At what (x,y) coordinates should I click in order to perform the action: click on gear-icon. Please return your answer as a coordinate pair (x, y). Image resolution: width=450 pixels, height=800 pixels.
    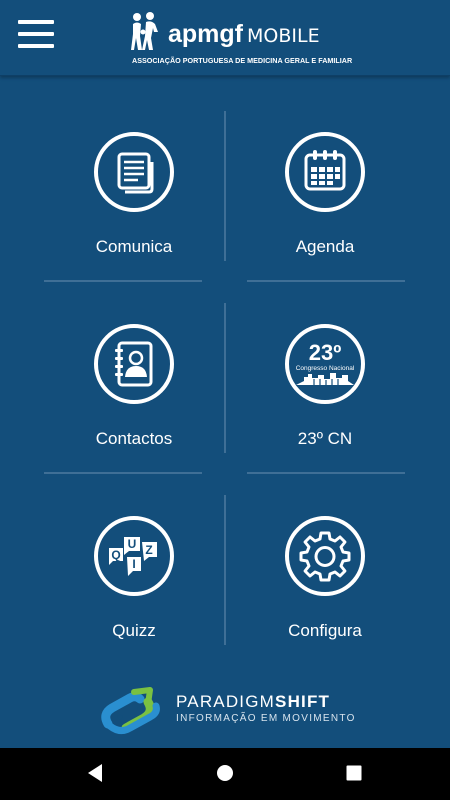
    Looking at the image, I should click on (325, 556).